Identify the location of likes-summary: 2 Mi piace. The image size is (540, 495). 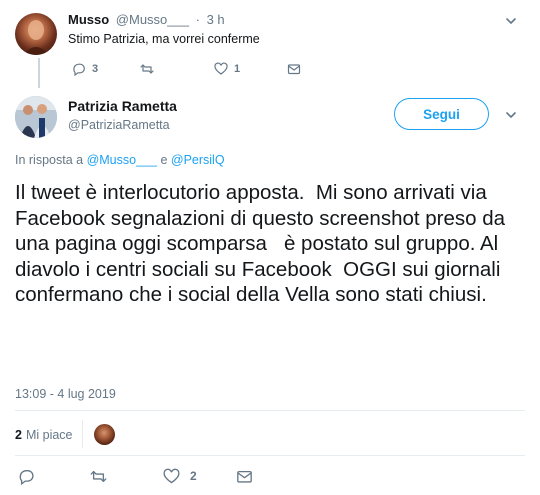
(44, 435).